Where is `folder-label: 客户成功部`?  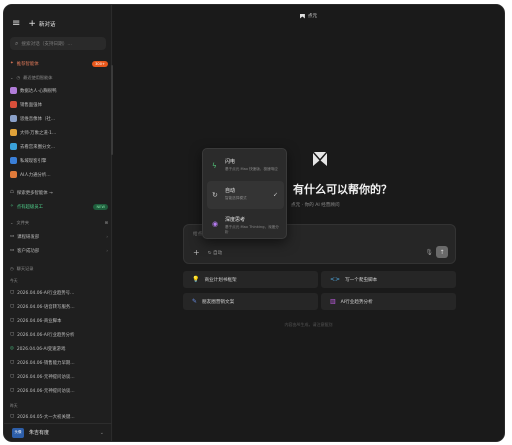
folder-label: 客户成功部 is located at coordinates (28, 251).